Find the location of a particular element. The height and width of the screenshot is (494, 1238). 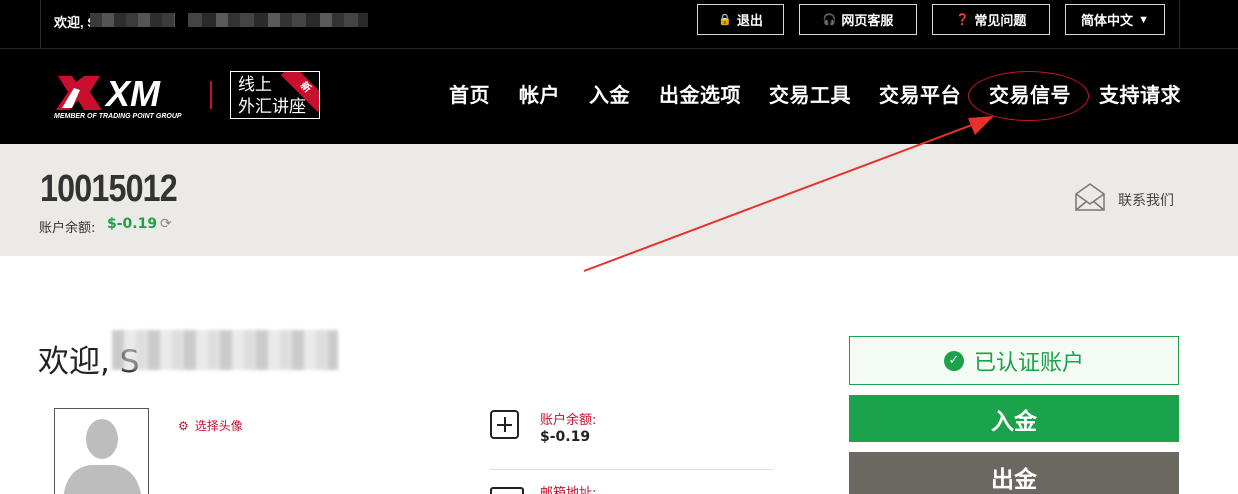

deposit-button: 入金 is located at coordinates (1014, 418).